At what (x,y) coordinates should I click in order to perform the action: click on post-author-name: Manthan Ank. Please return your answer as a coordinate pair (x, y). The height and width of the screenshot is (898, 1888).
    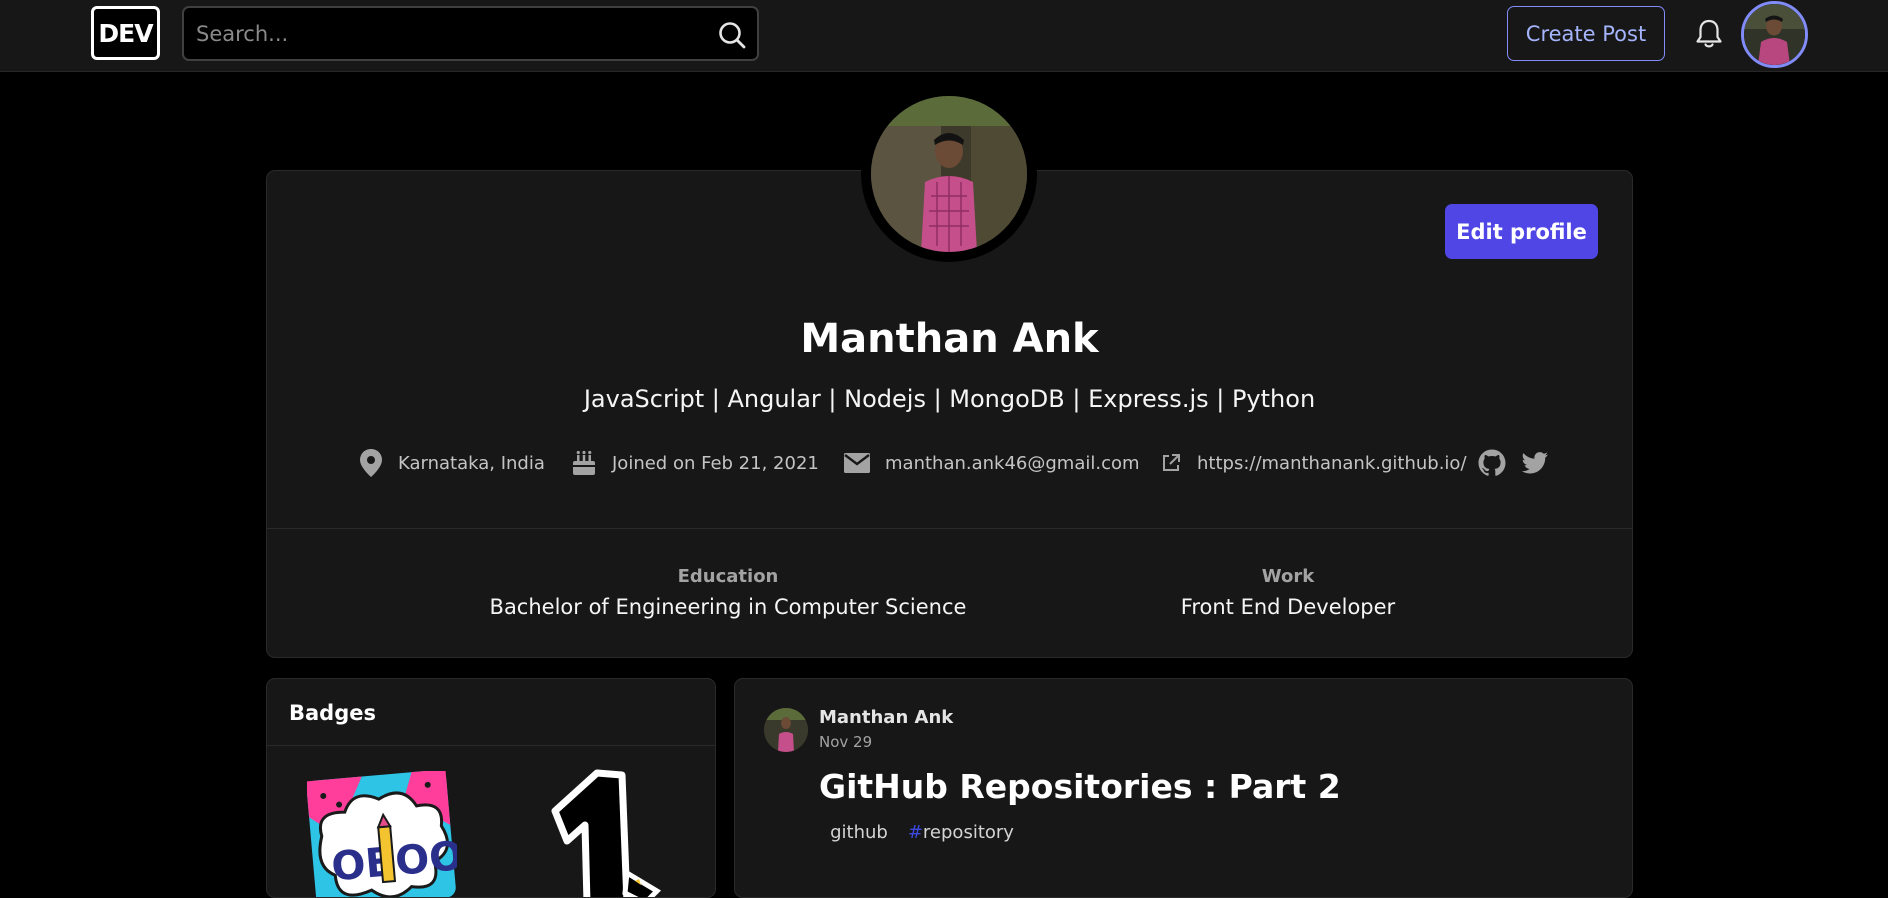
    Looking at the image, I should click on (886, 717).